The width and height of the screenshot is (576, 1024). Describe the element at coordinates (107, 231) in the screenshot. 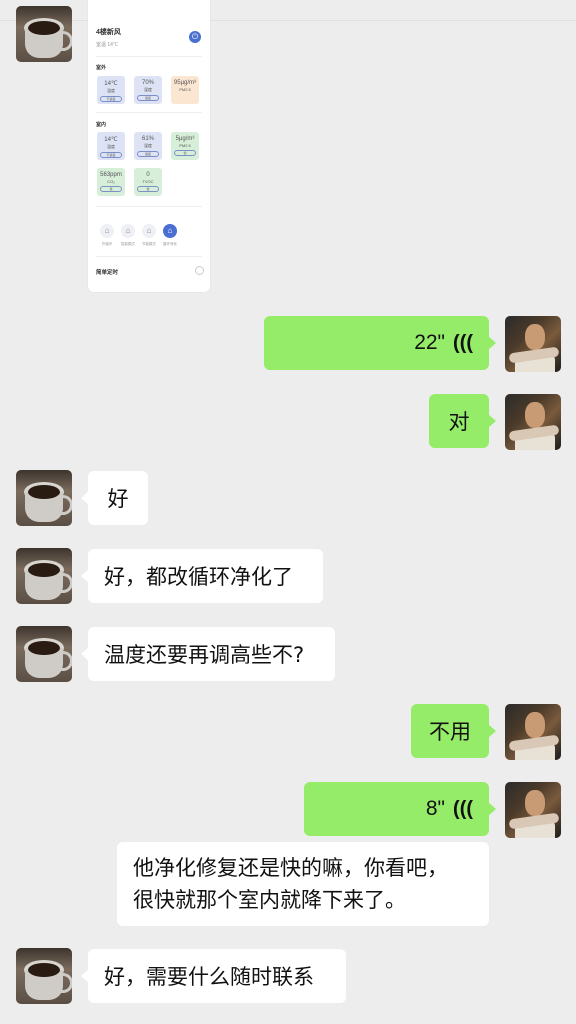

I see `mode-outer-icon: ⌂` at that location.